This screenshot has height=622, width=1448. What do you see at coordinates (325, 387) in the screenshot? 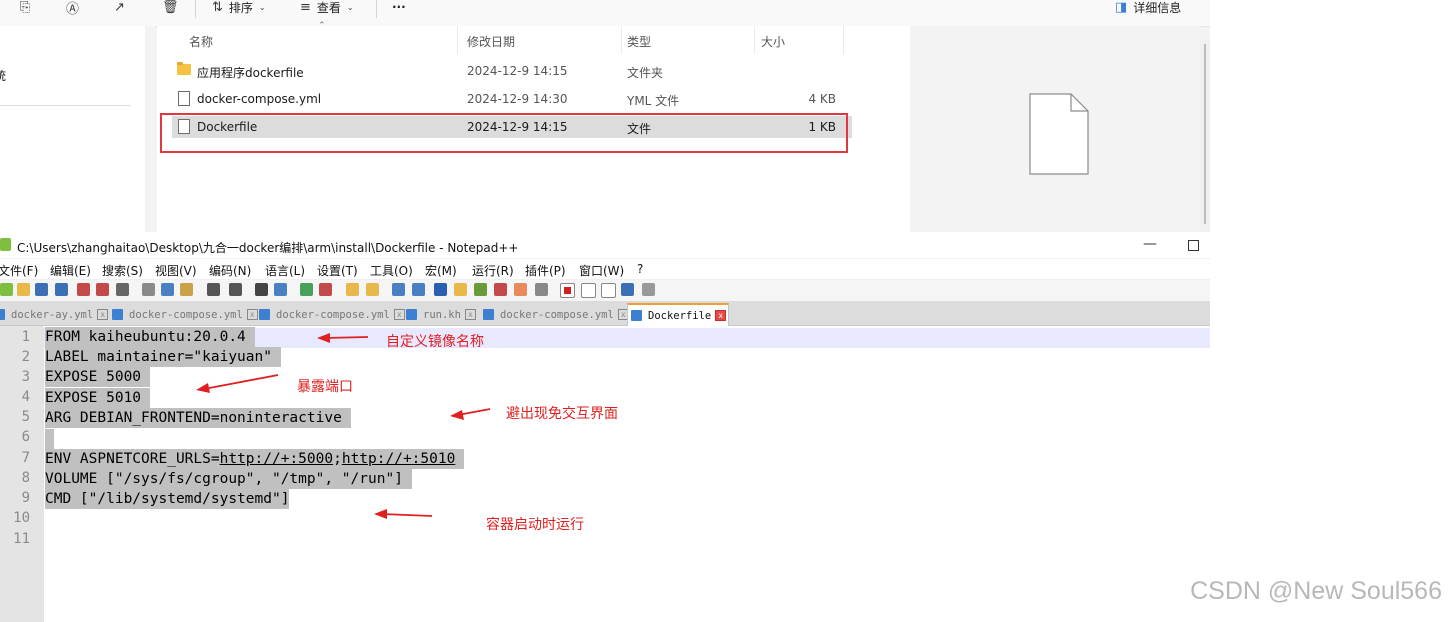
I see `annotation-expose-ports: 暴露端口` at bounding box center [325, 387].